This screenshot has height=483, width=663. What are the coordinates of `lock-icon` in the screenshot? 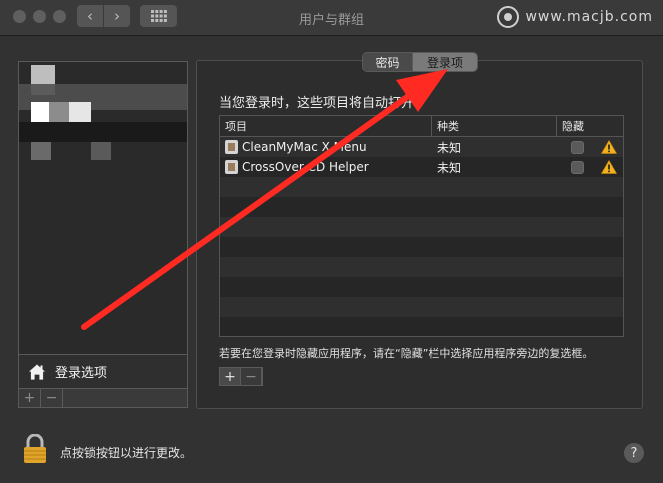 It's located at (35, 448).